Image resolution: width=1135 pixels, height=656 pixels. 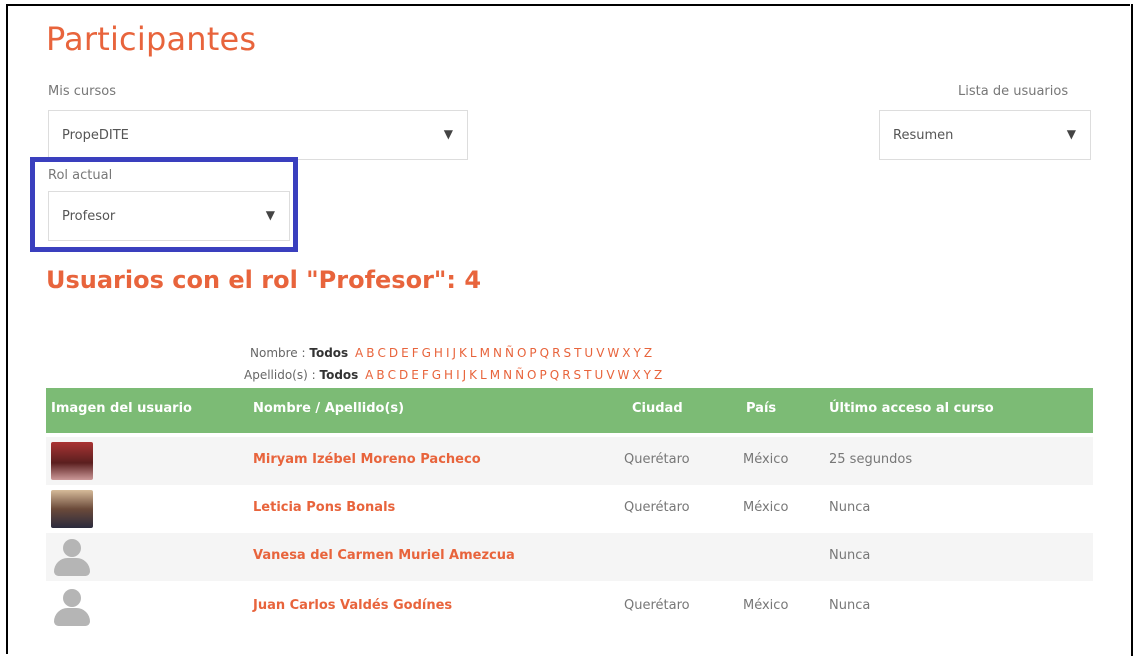 I want to click on last-name-letter-t: T, so click(x=587, y=375).